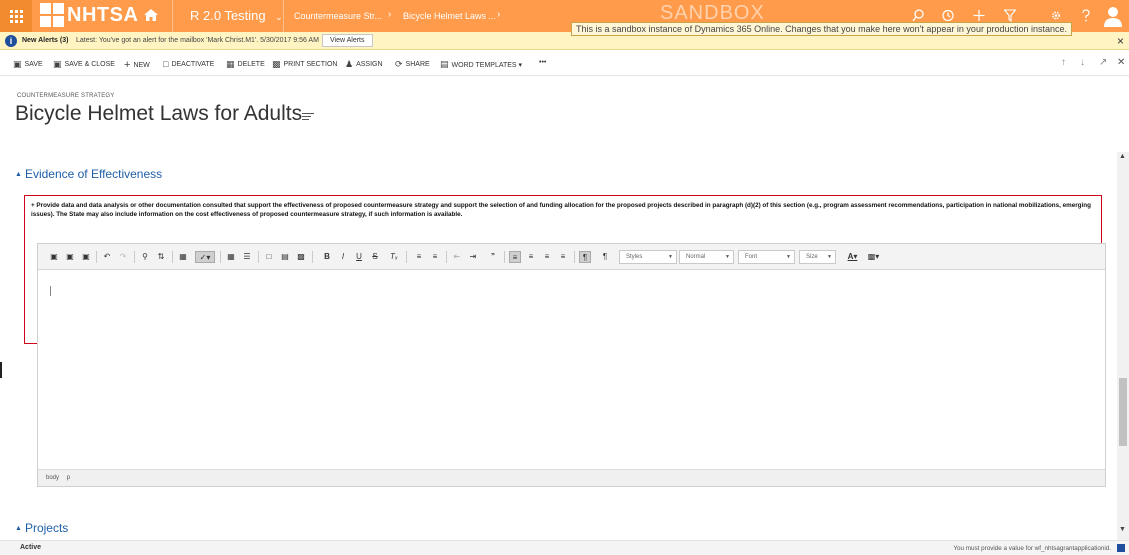 This screenshot has height=555, width=1129. I want to click on replace-icon: ⇅, so click(161, 257).